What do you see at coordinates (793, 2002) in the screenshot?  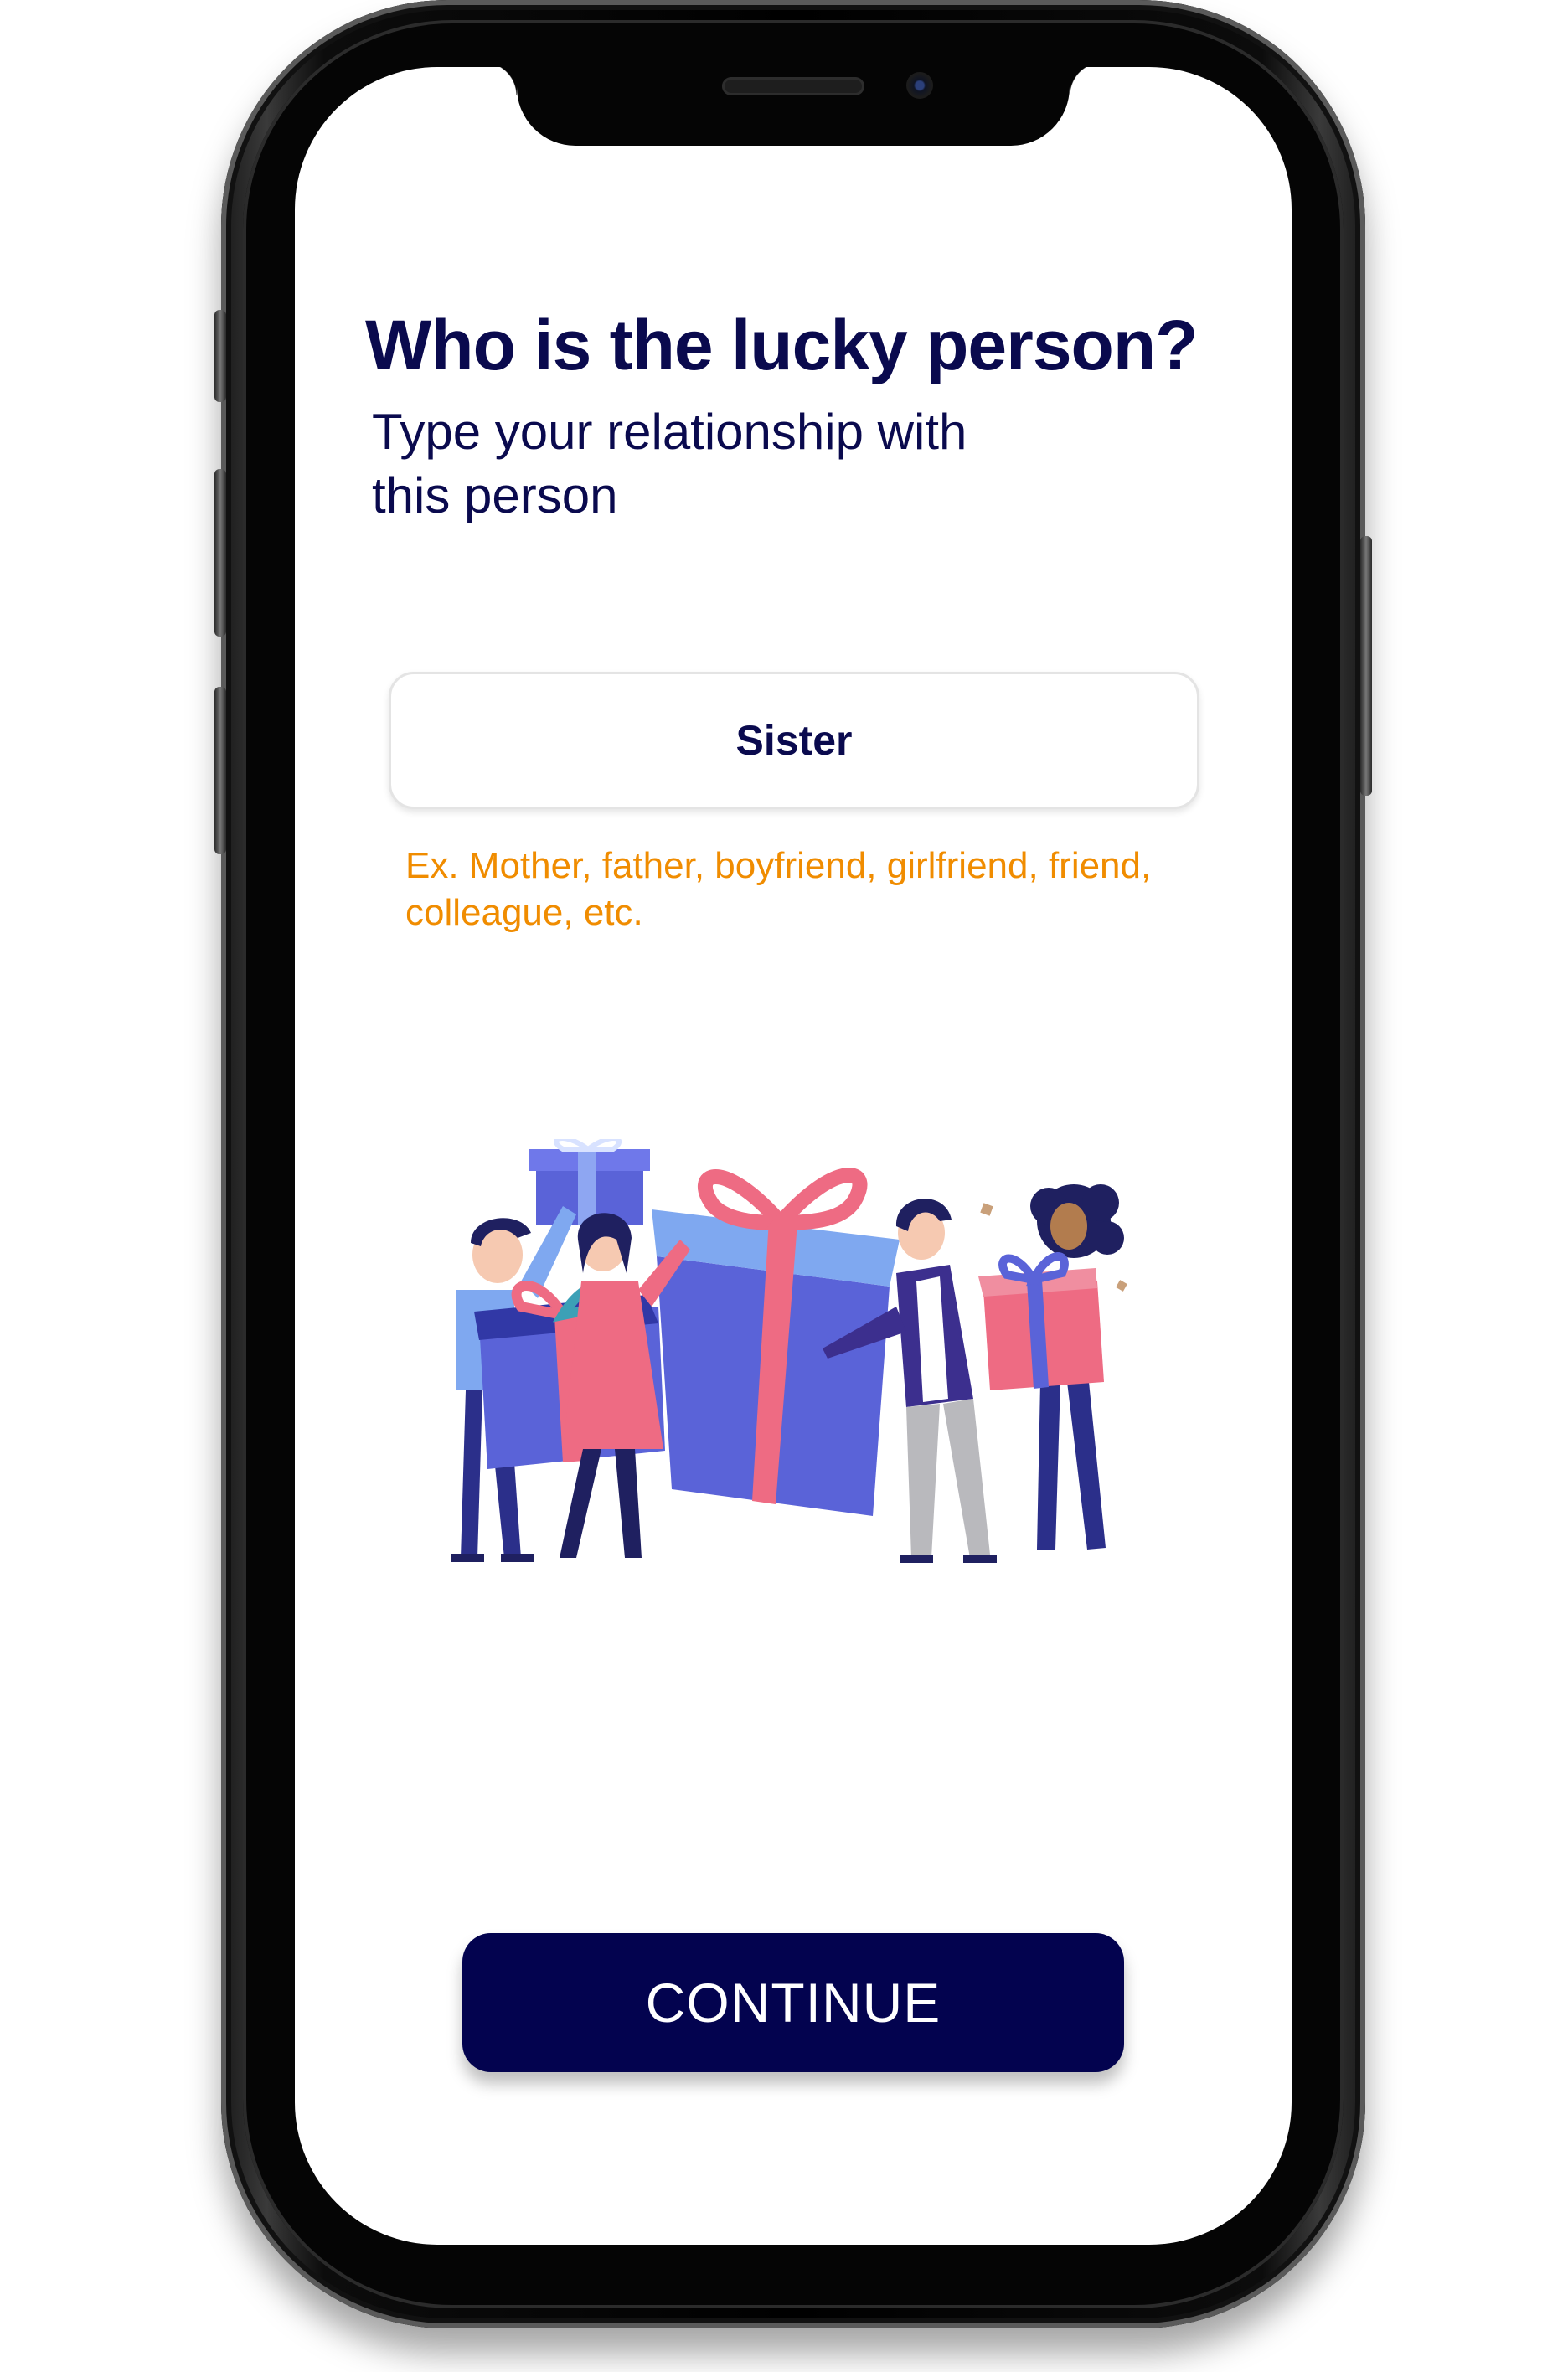 I see `continue-button: CONTINUE` at bounding box center [793, 2002].